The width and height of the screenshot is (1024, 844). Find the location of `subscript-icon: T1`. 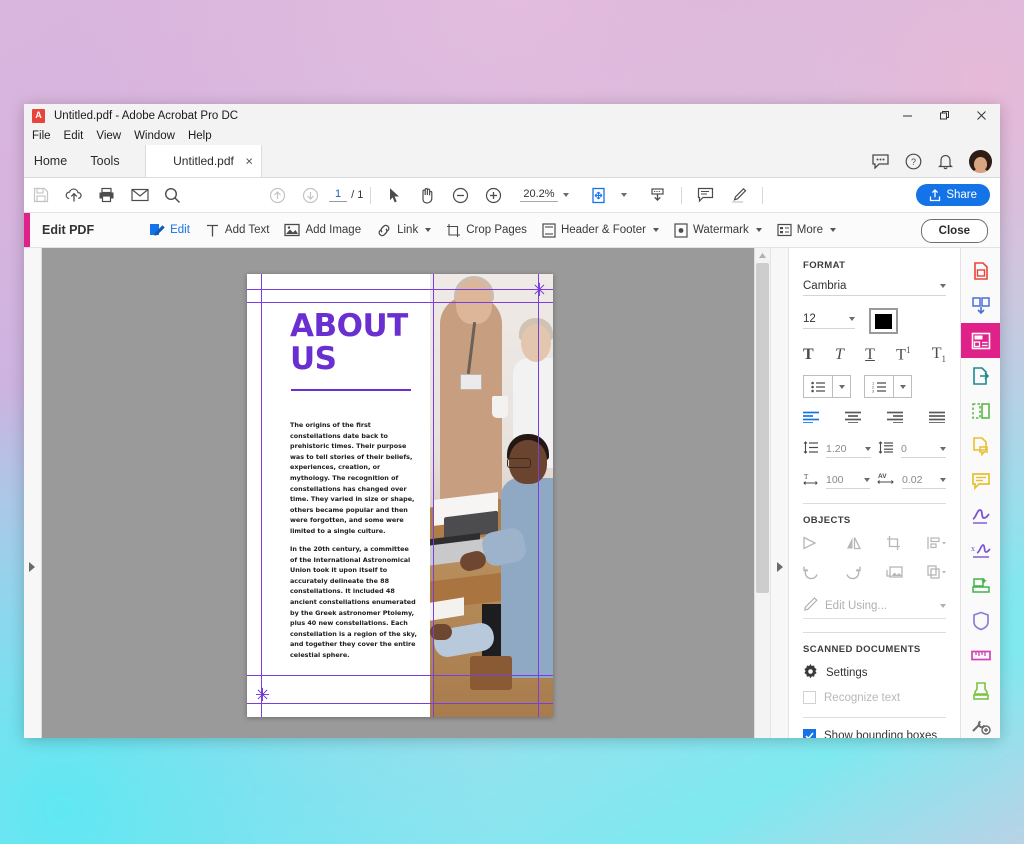

subscript-icon: T1 is located at coordinates (939, 354).